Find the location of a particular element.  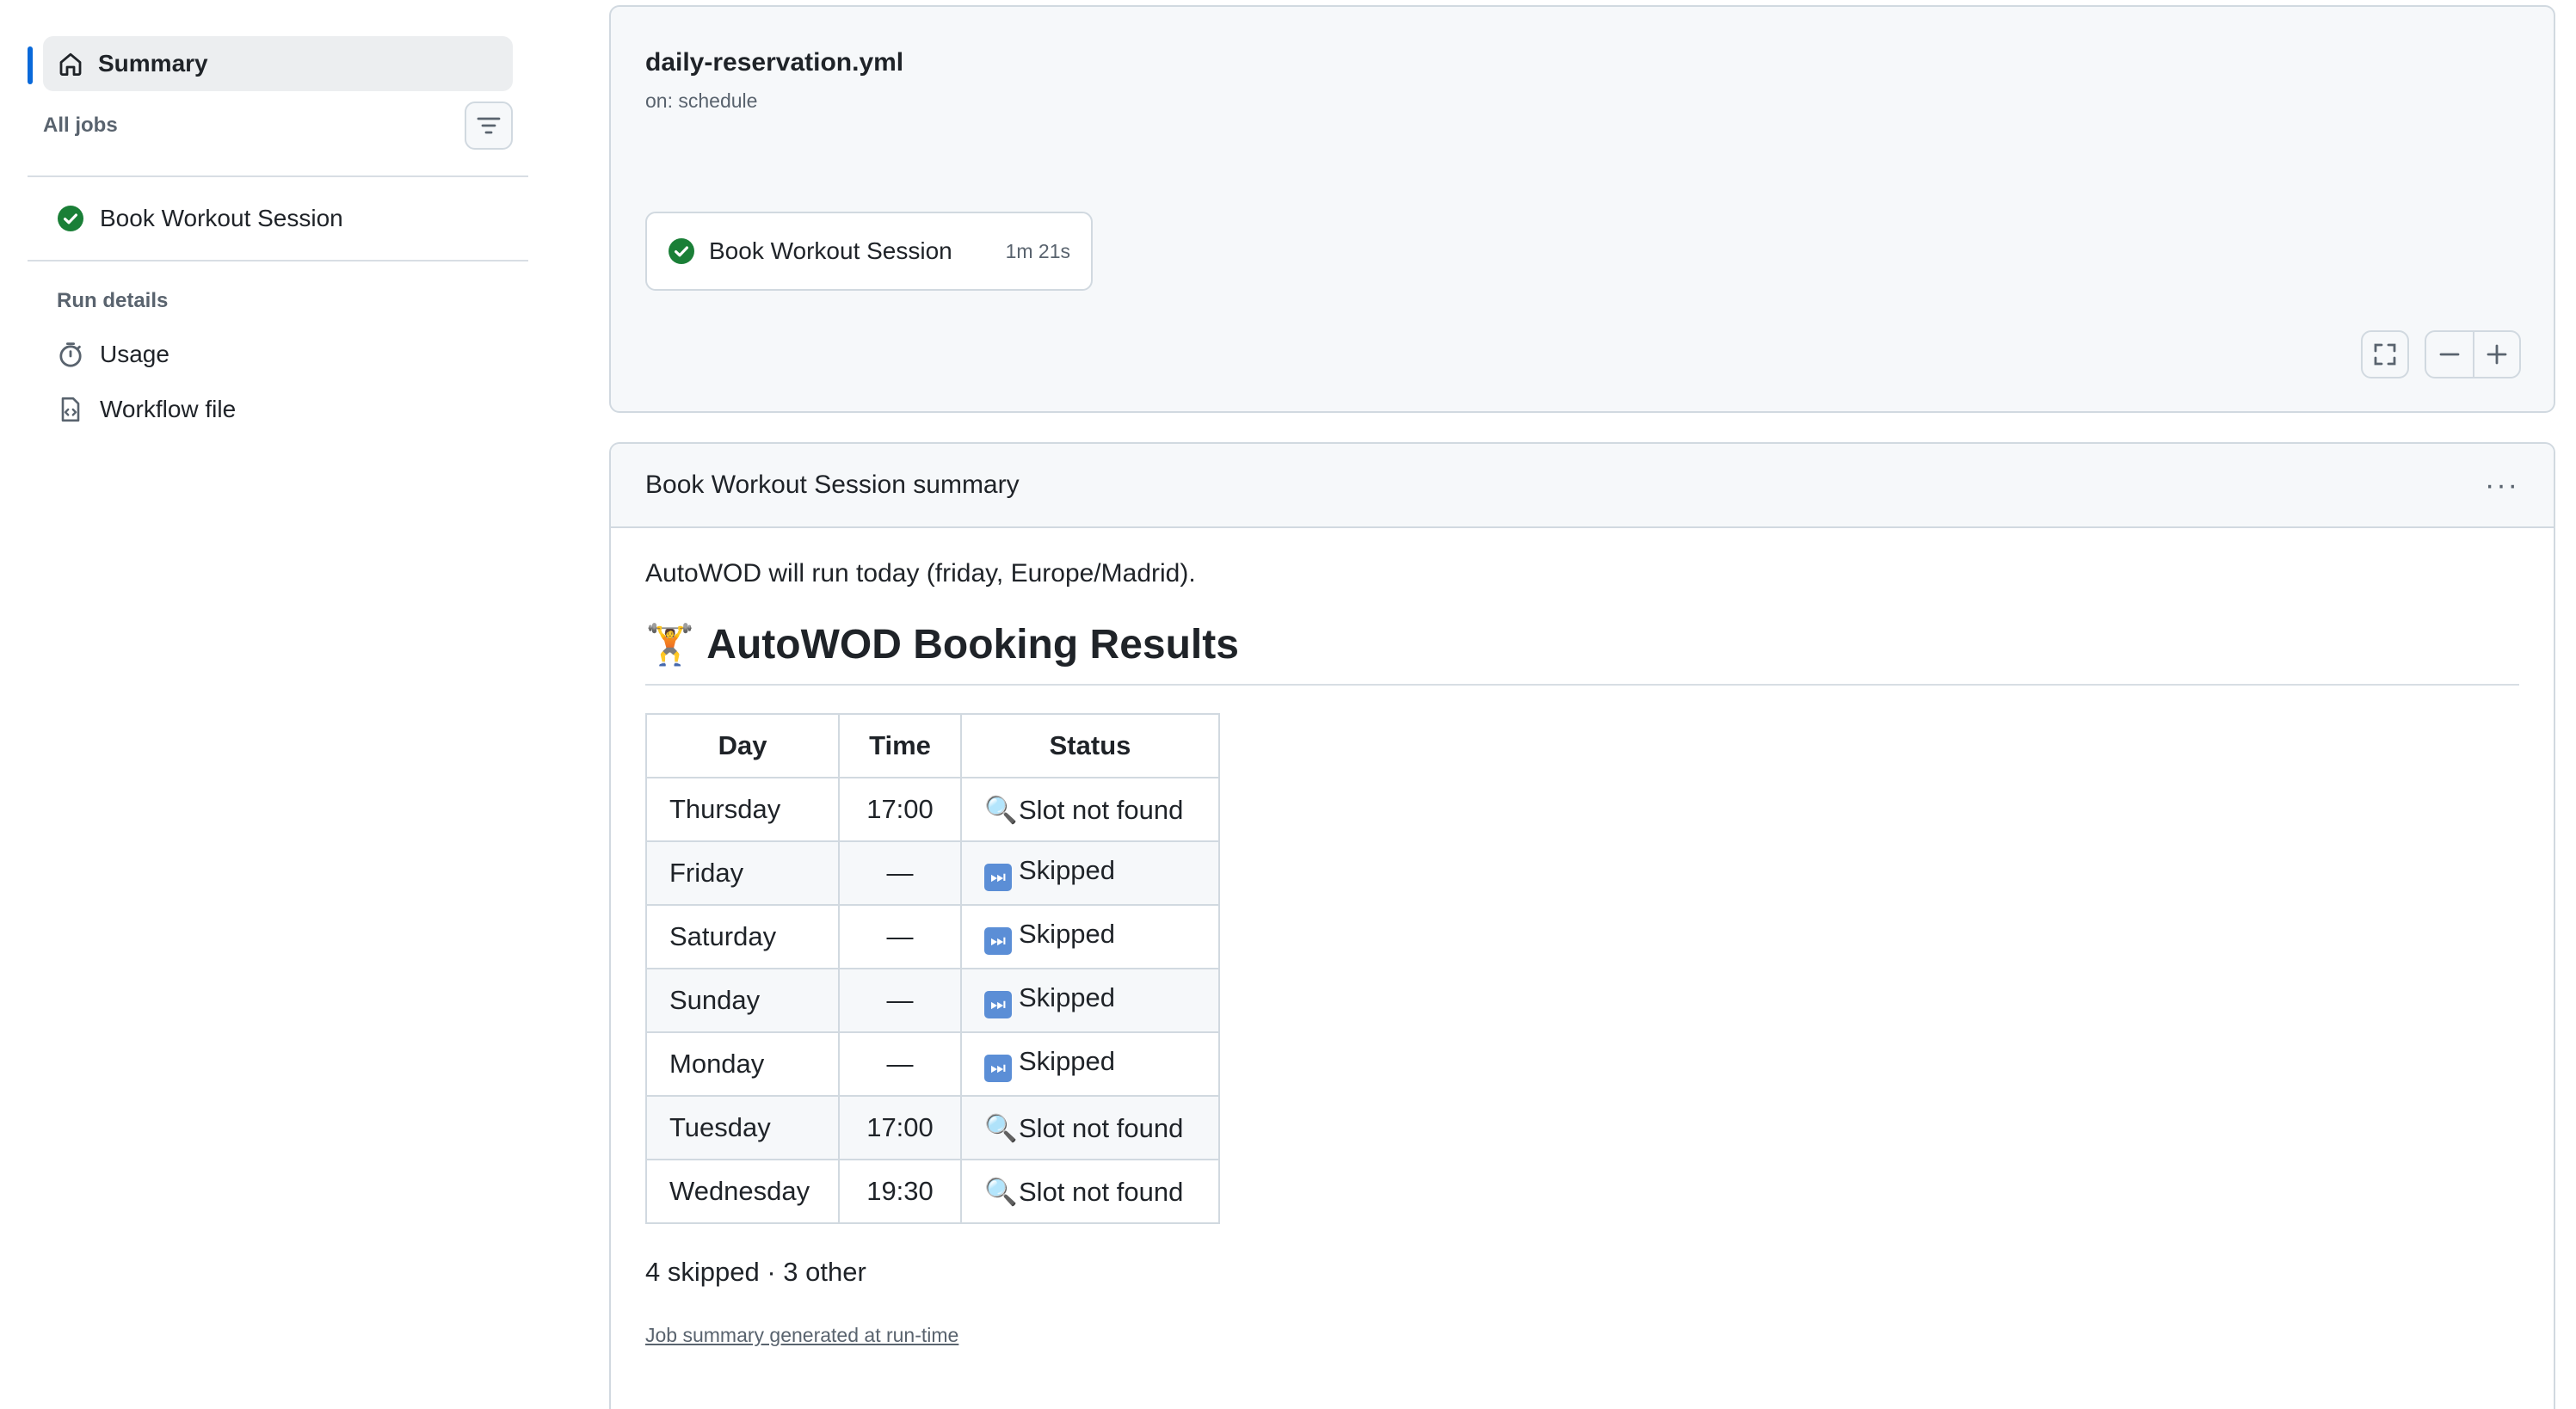

zoom-out-button is located at coordinates (2450, 355).